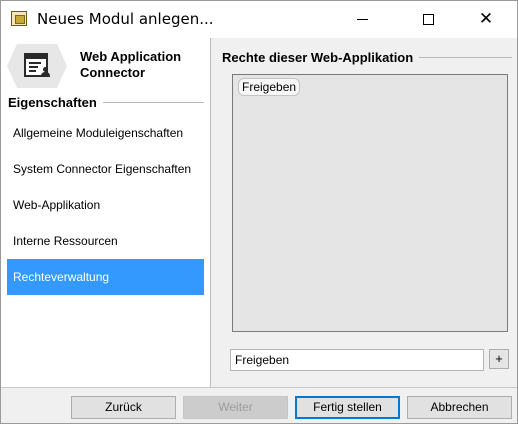 The image size is (518, 424). I want to click on title-bar: Neues Modul anlegen... ✕, so click(259, 19).